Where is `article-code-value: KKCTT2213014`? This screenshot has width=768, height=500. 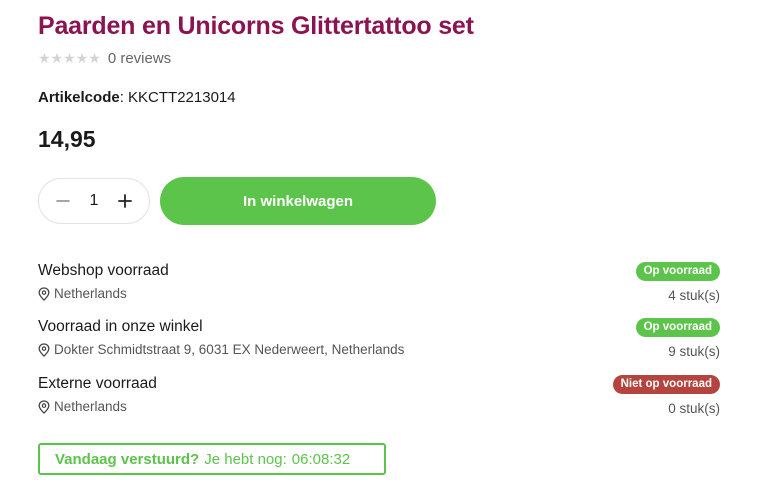
article-code-value: KKCTT2213014 is located at coordinates (182, 97).